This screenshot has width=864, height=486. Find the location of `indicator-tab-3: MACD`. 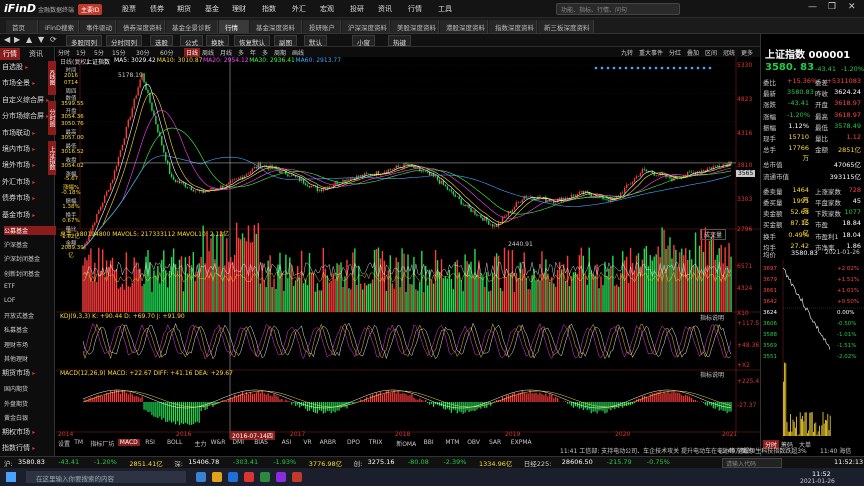

indicator-tab-3: MACD is located at coordinates (128, 442).